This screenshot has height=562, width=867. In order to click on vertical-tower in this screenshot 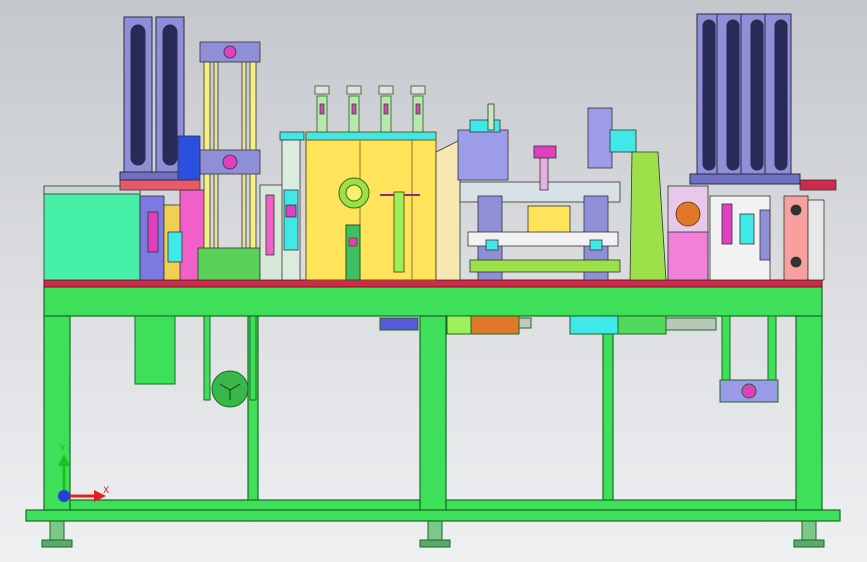, I will do `click(292, 206)`.